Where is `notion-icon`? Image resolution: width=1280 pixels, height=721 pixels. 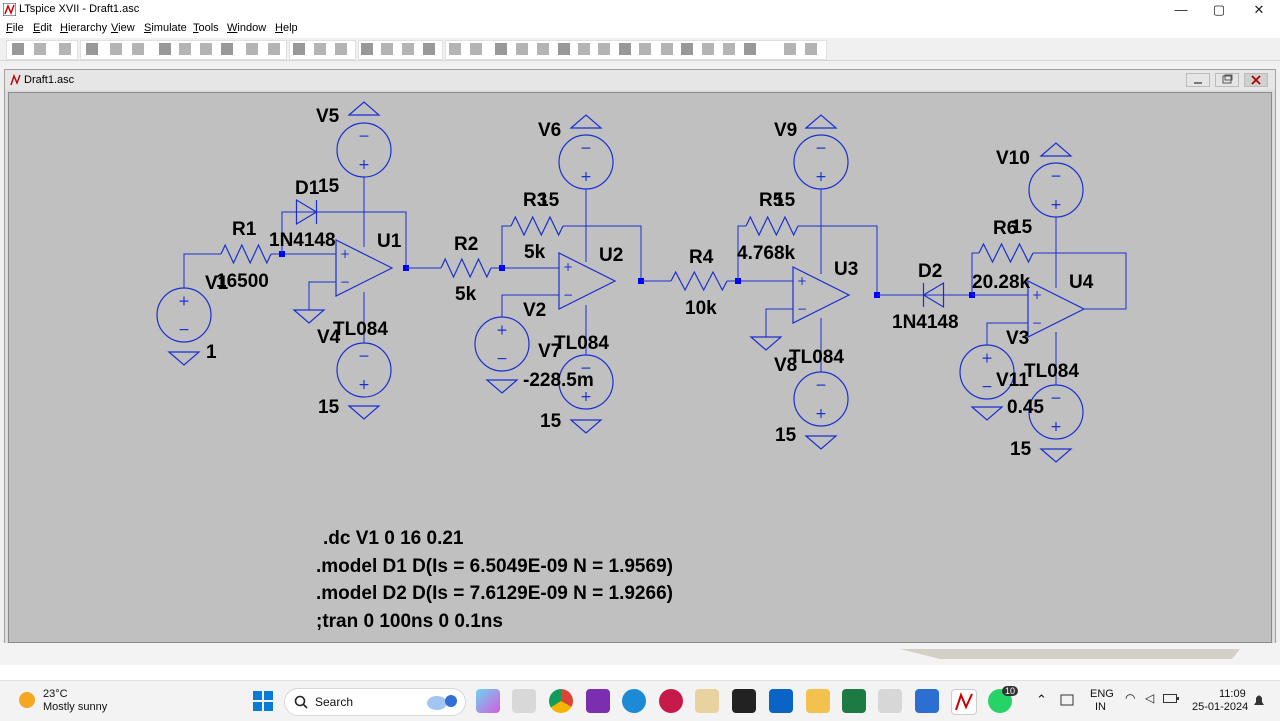 notion-icon is located at coordinates (744, 701).